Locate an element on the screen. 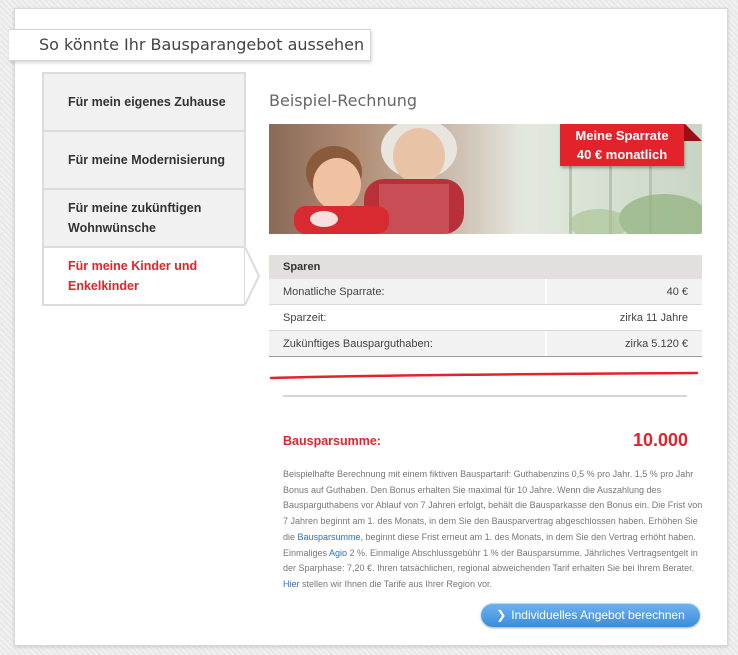 The image size is (738, 655). chevron-right-icon: ❯ is located at coordinates (501, 615).